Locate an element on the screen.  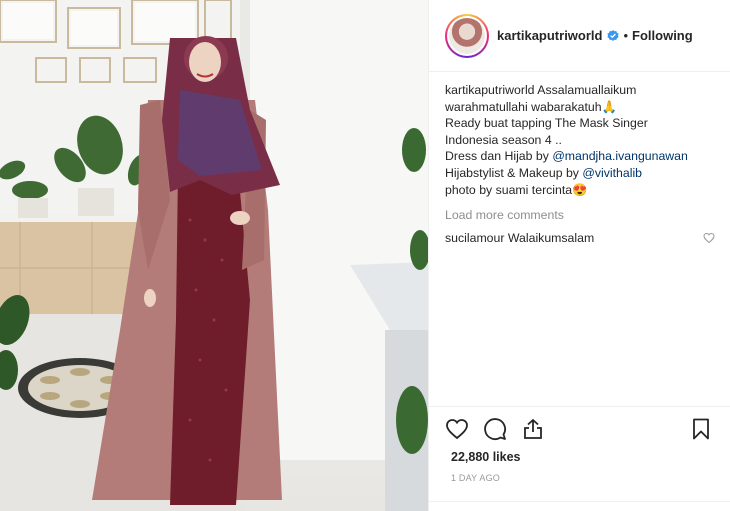
comment-icon is located at coordinates (495, 429).